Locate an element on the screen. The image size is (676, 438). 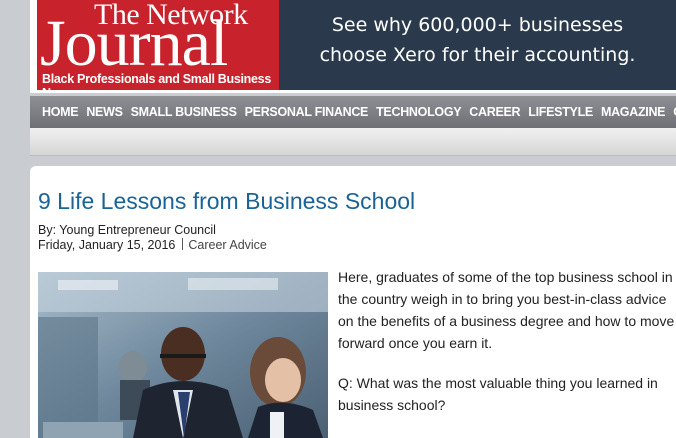
article-byline: By: Young Entrepreneur Council is located at coordinates (127, 230).